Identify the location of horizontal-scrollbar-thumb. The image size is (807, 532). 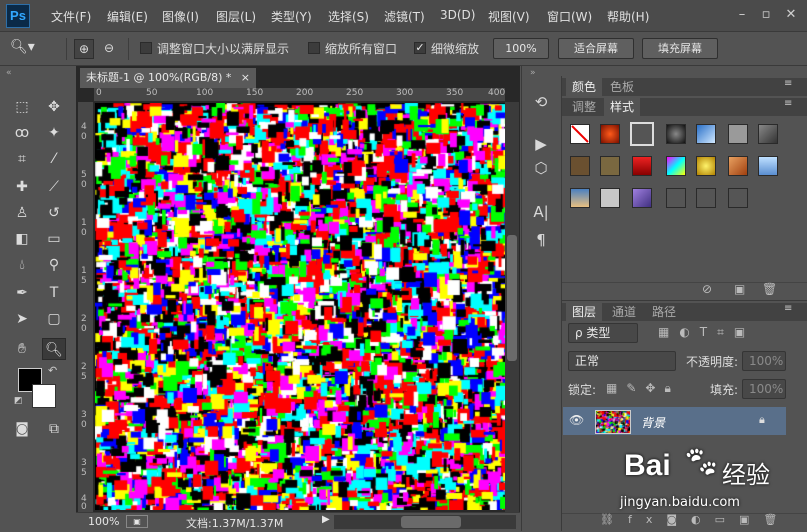
(431, 522).